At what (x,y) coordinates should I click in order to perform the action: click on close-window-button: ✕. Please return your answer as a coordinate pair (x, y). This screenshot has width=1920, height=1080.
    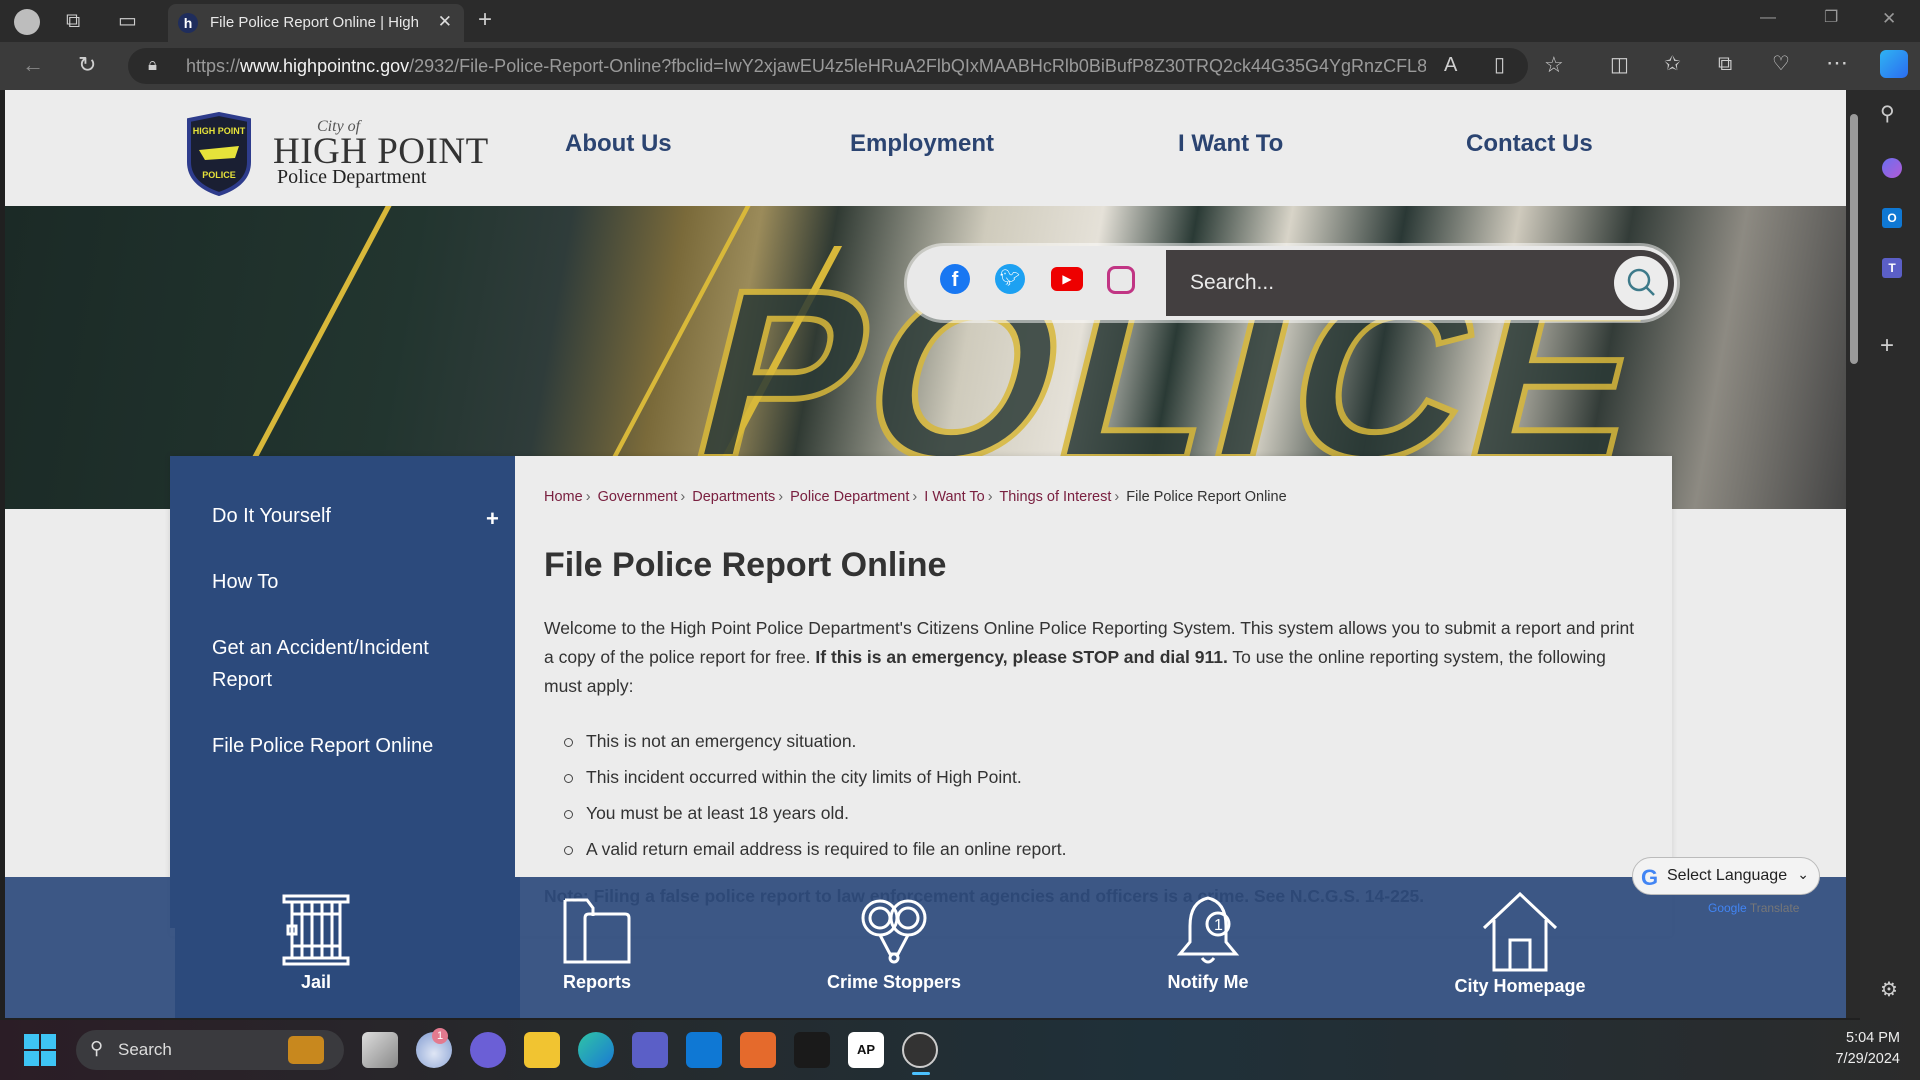
    Looking at the image, I should click on (1889, 18).